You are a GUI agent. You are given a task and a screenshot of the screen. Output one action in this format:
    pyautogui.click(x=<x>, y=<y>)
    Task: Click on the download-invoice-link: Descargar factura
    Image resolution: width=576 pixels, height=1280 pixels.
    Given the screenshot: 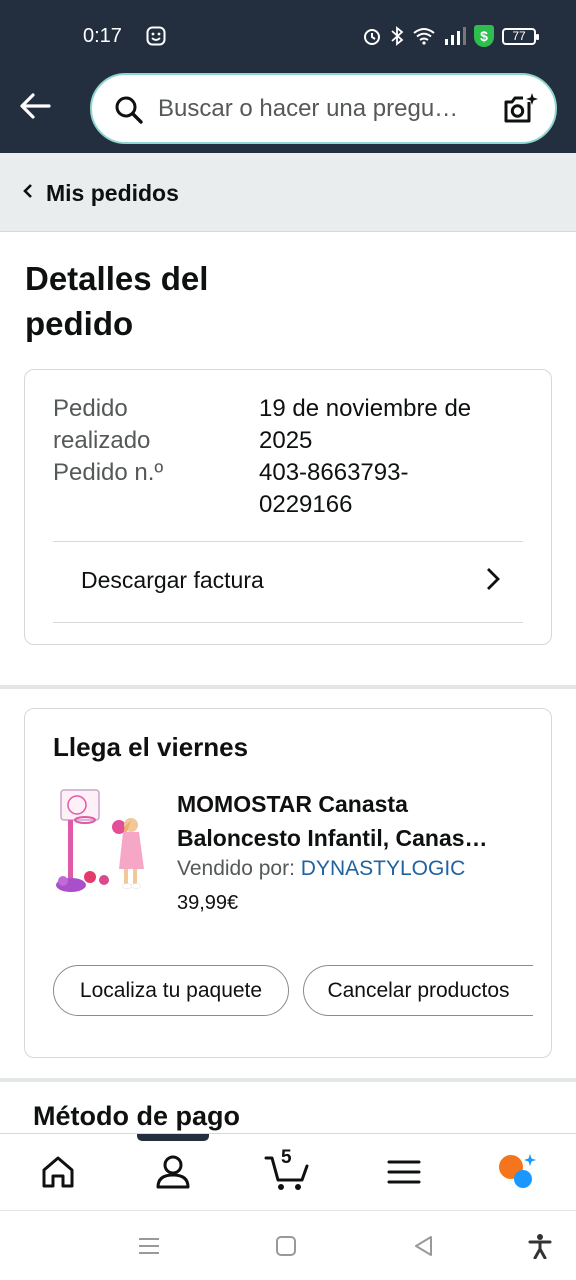 What is the action you would take?
    pyautogui.click(x=172, y=580)
    